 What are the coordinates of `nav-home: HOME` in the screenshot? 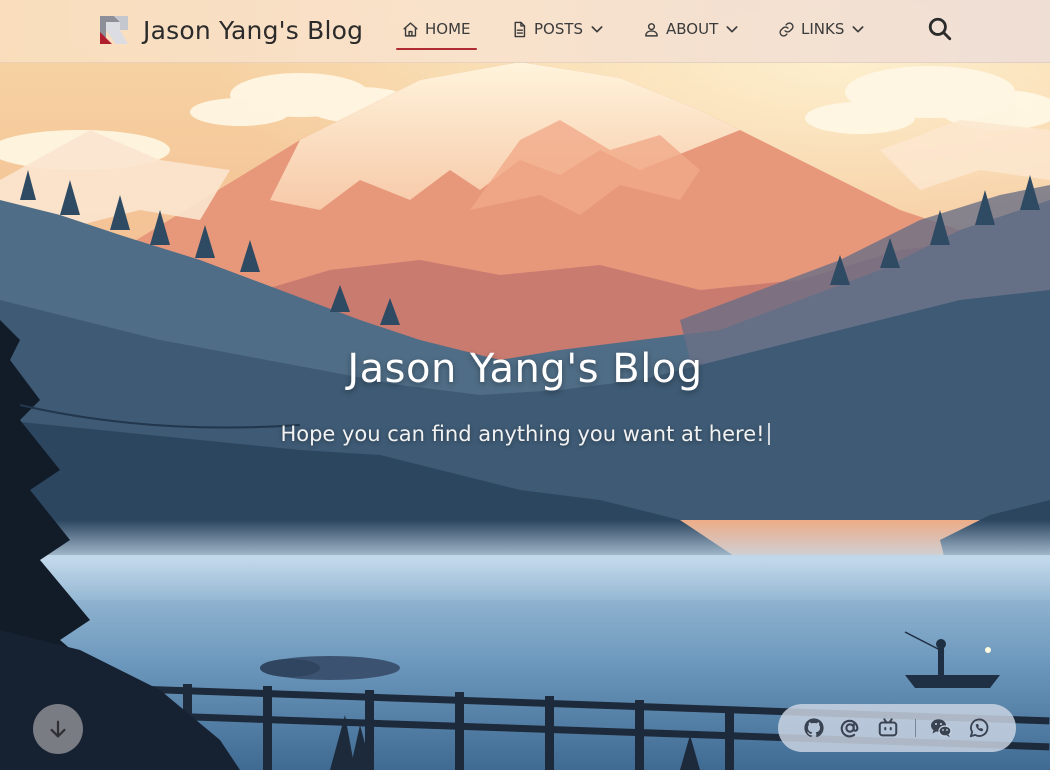 It's located at (436, 32).